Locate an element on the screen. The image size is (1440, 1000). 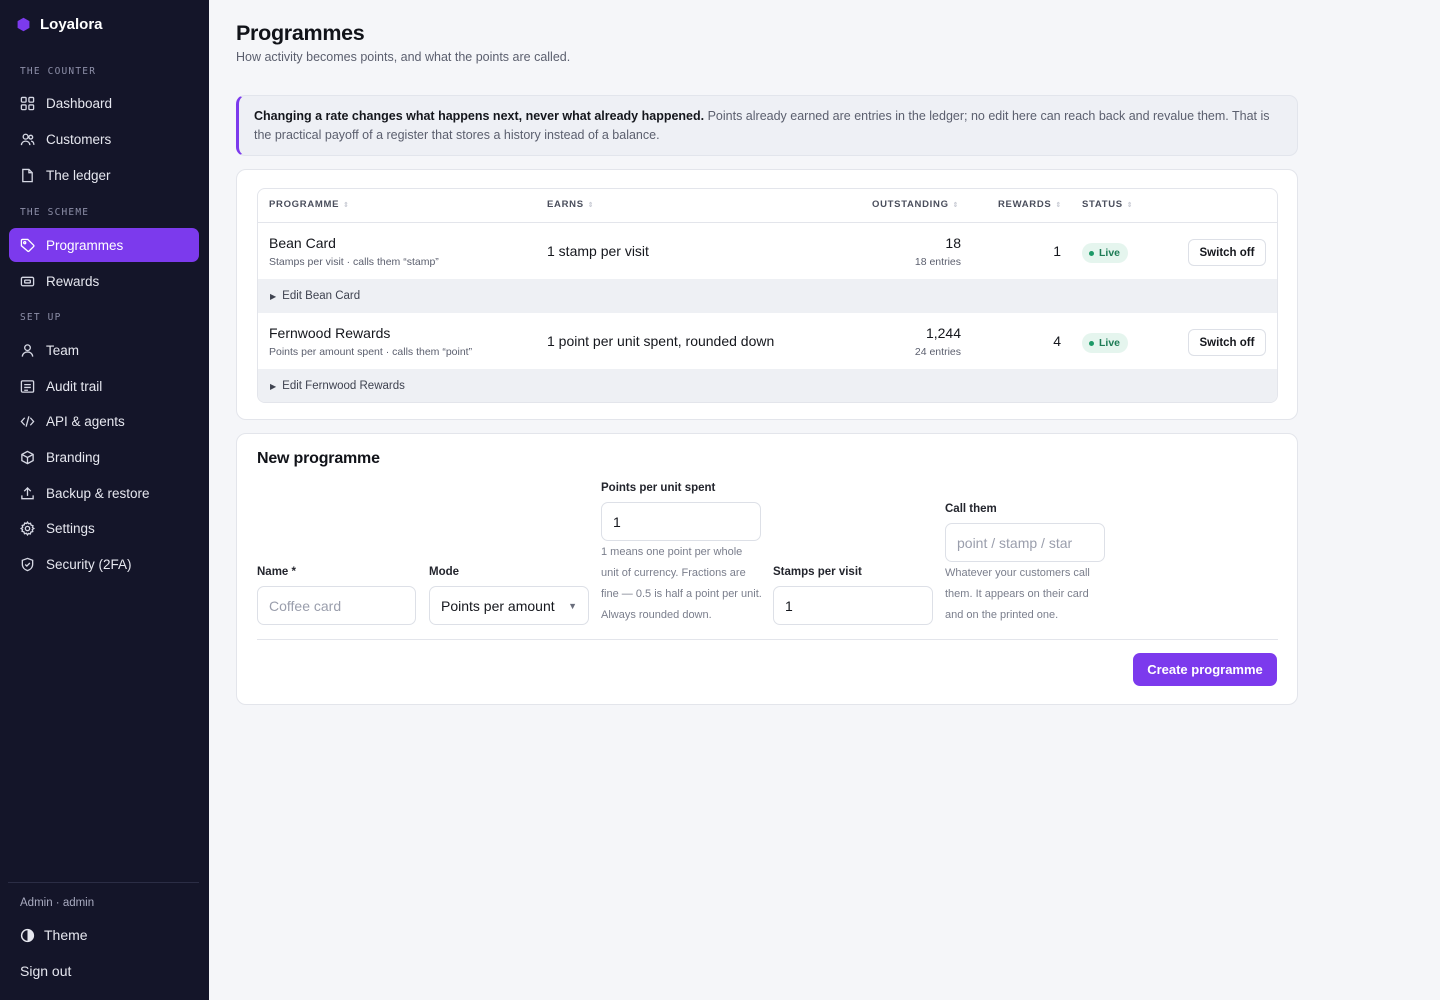
sidebar-item-rewards: Rewards is located at coordinates (104, 281).